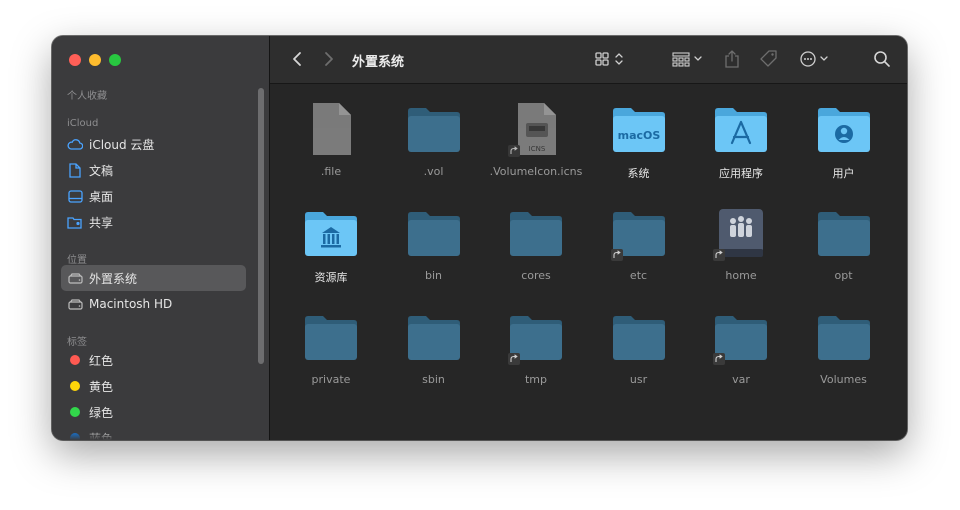  I want to click on file-item: .file, so click(331, 134).